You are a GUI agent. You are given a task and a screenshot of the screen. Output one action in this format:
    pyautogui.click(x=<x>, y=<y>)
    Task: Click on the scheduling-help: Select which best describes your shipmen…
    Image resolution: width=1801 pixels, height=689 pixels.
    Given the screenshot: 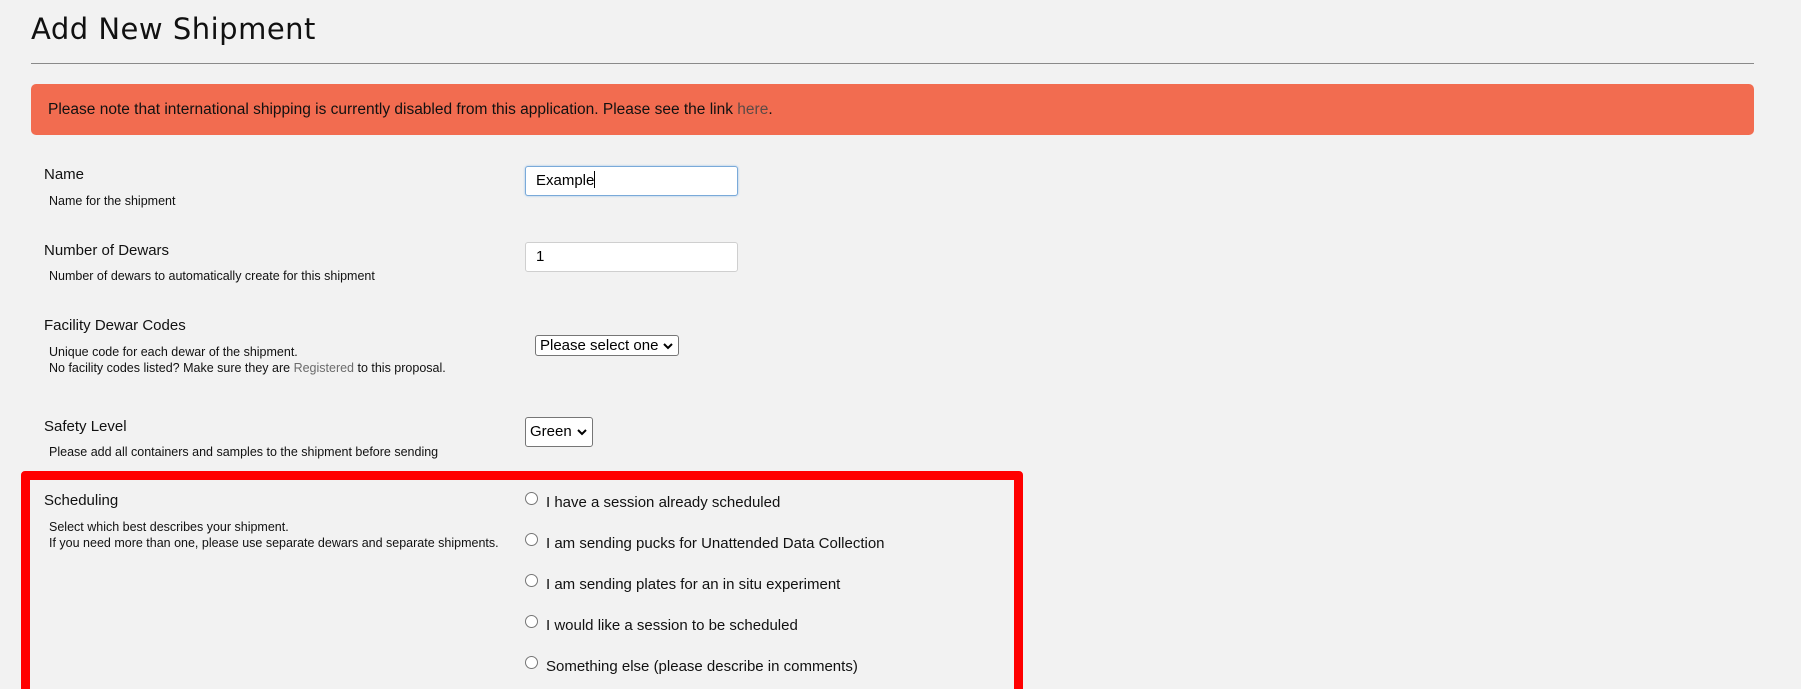 What is the action you would take?
    pyautogui.click(x=274, y=535)
    